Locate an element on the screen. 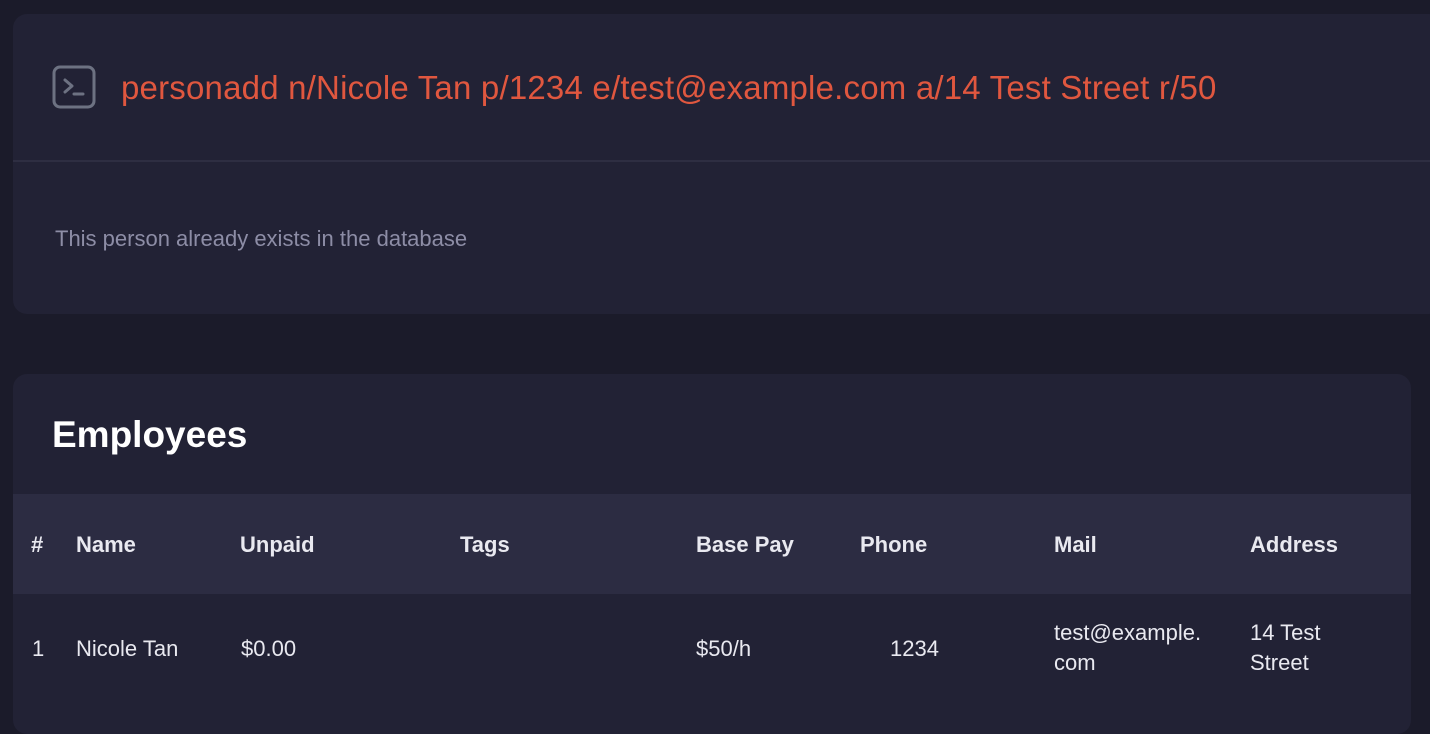 Image resolution: width=1430 pixels, height=734 pixels. cell-index: 1 is located at coordinates (38, 648).